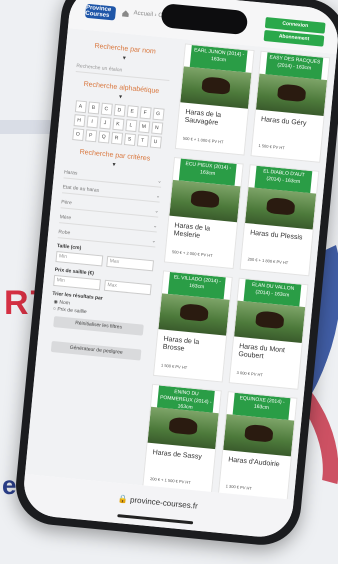  What do you see at coordinates (77, 282) in the screenshot?
I see `price-min-input: Min` at bounding box center [77, 282].